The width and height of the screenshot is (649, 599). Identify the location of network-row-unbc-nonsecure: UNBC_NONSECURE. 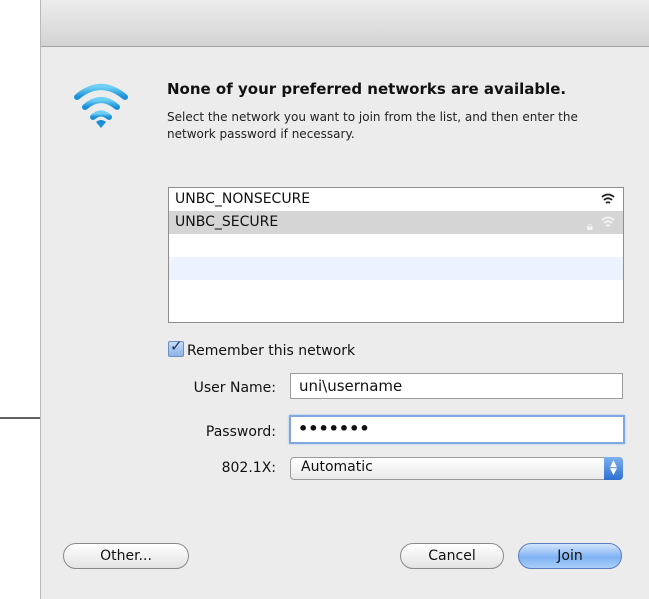
(396, 199).